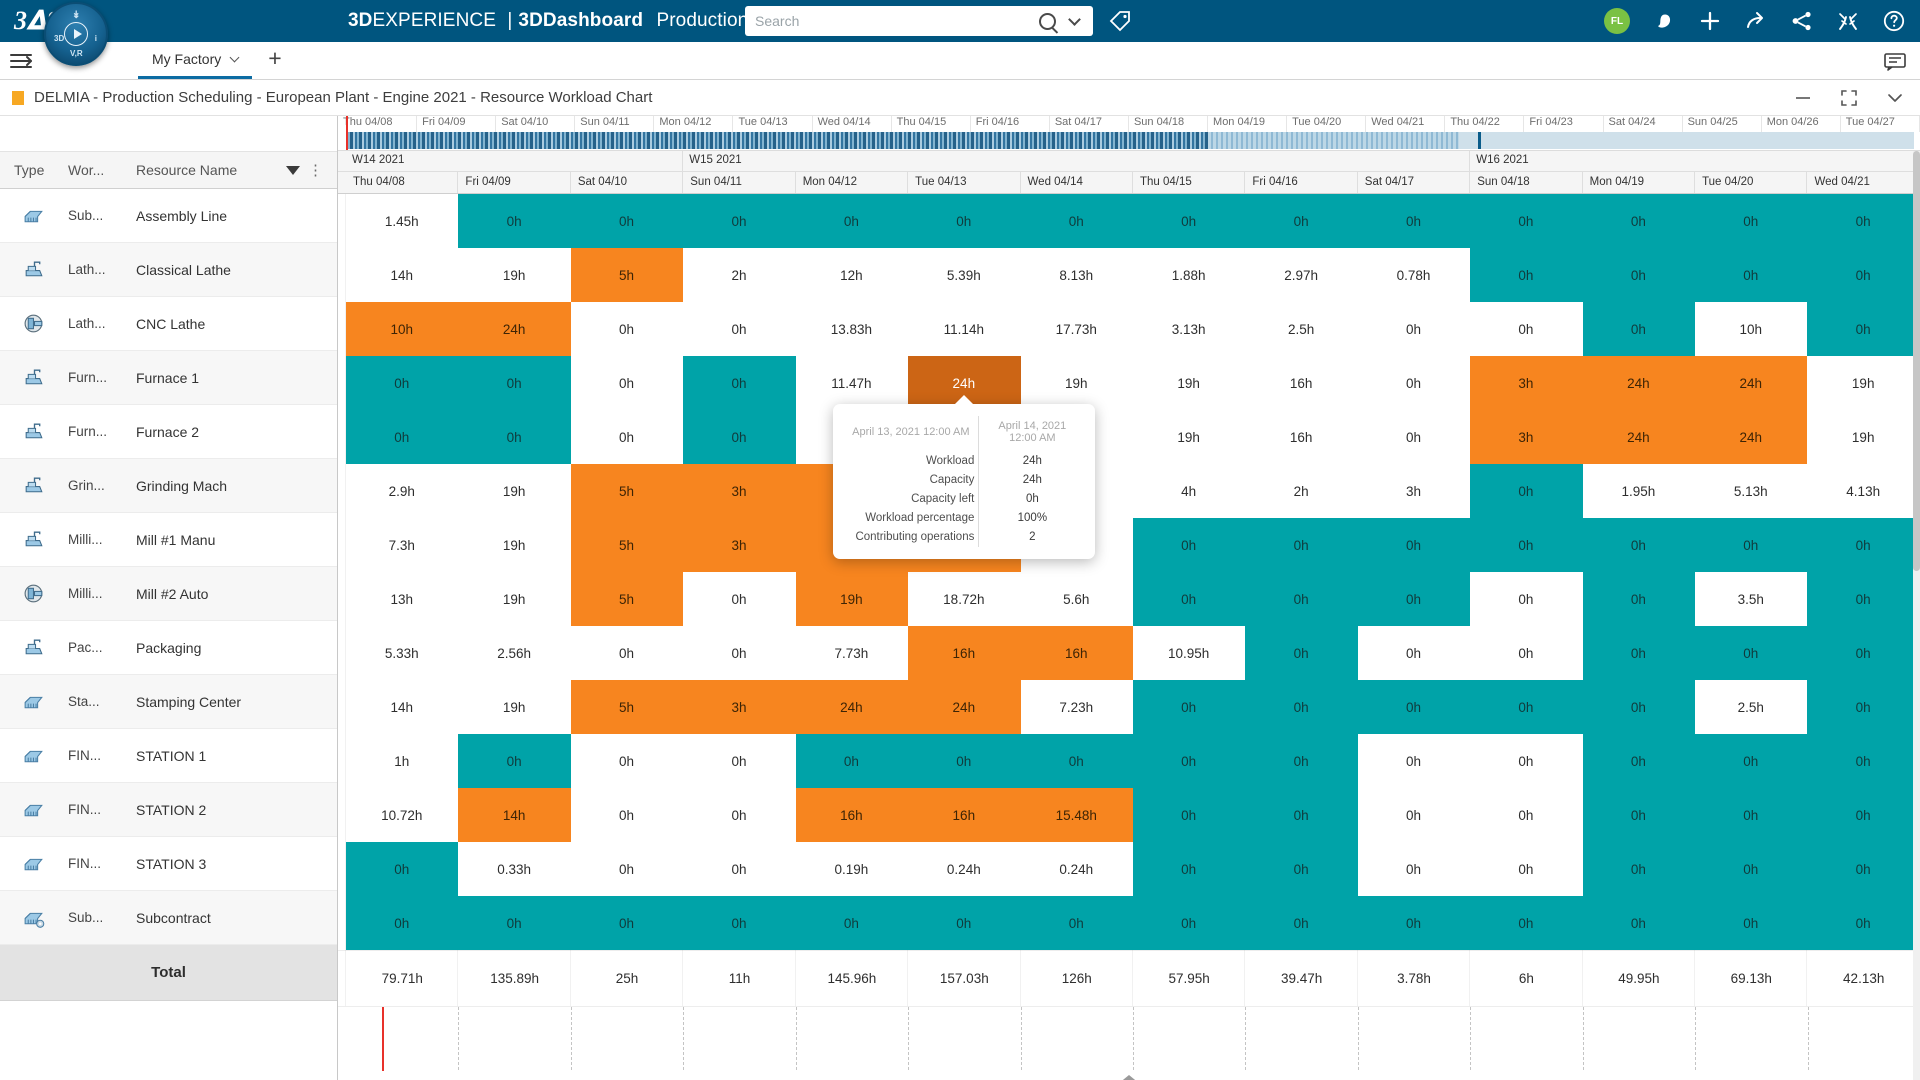  What do you see at coordinates (1074, 19) in the screenshot?
I see `search-chevron-down-icon` at bounding box center [1074, 19].